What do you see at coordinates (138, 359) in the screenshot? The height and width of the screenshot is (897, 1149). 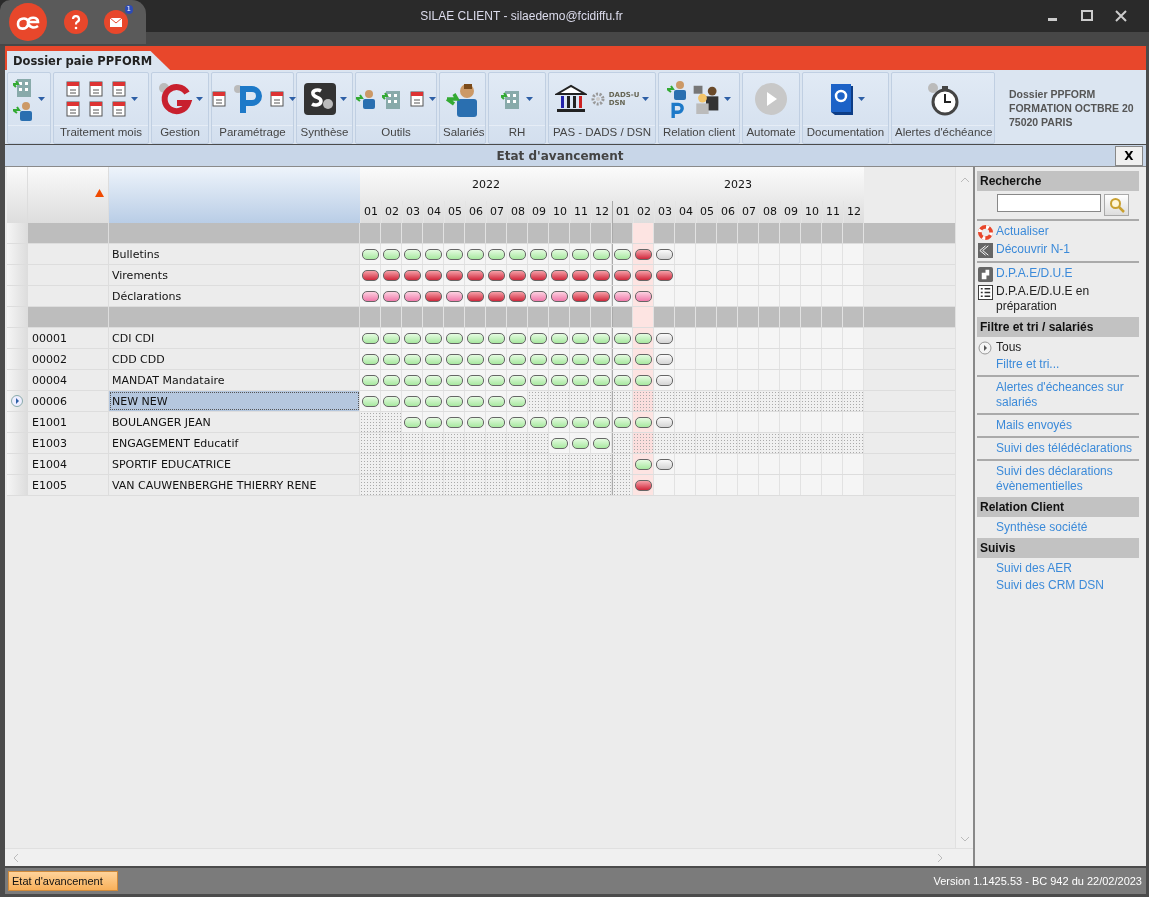 I see `table-cell: CDD CDD` at bounding box center [138, 359].